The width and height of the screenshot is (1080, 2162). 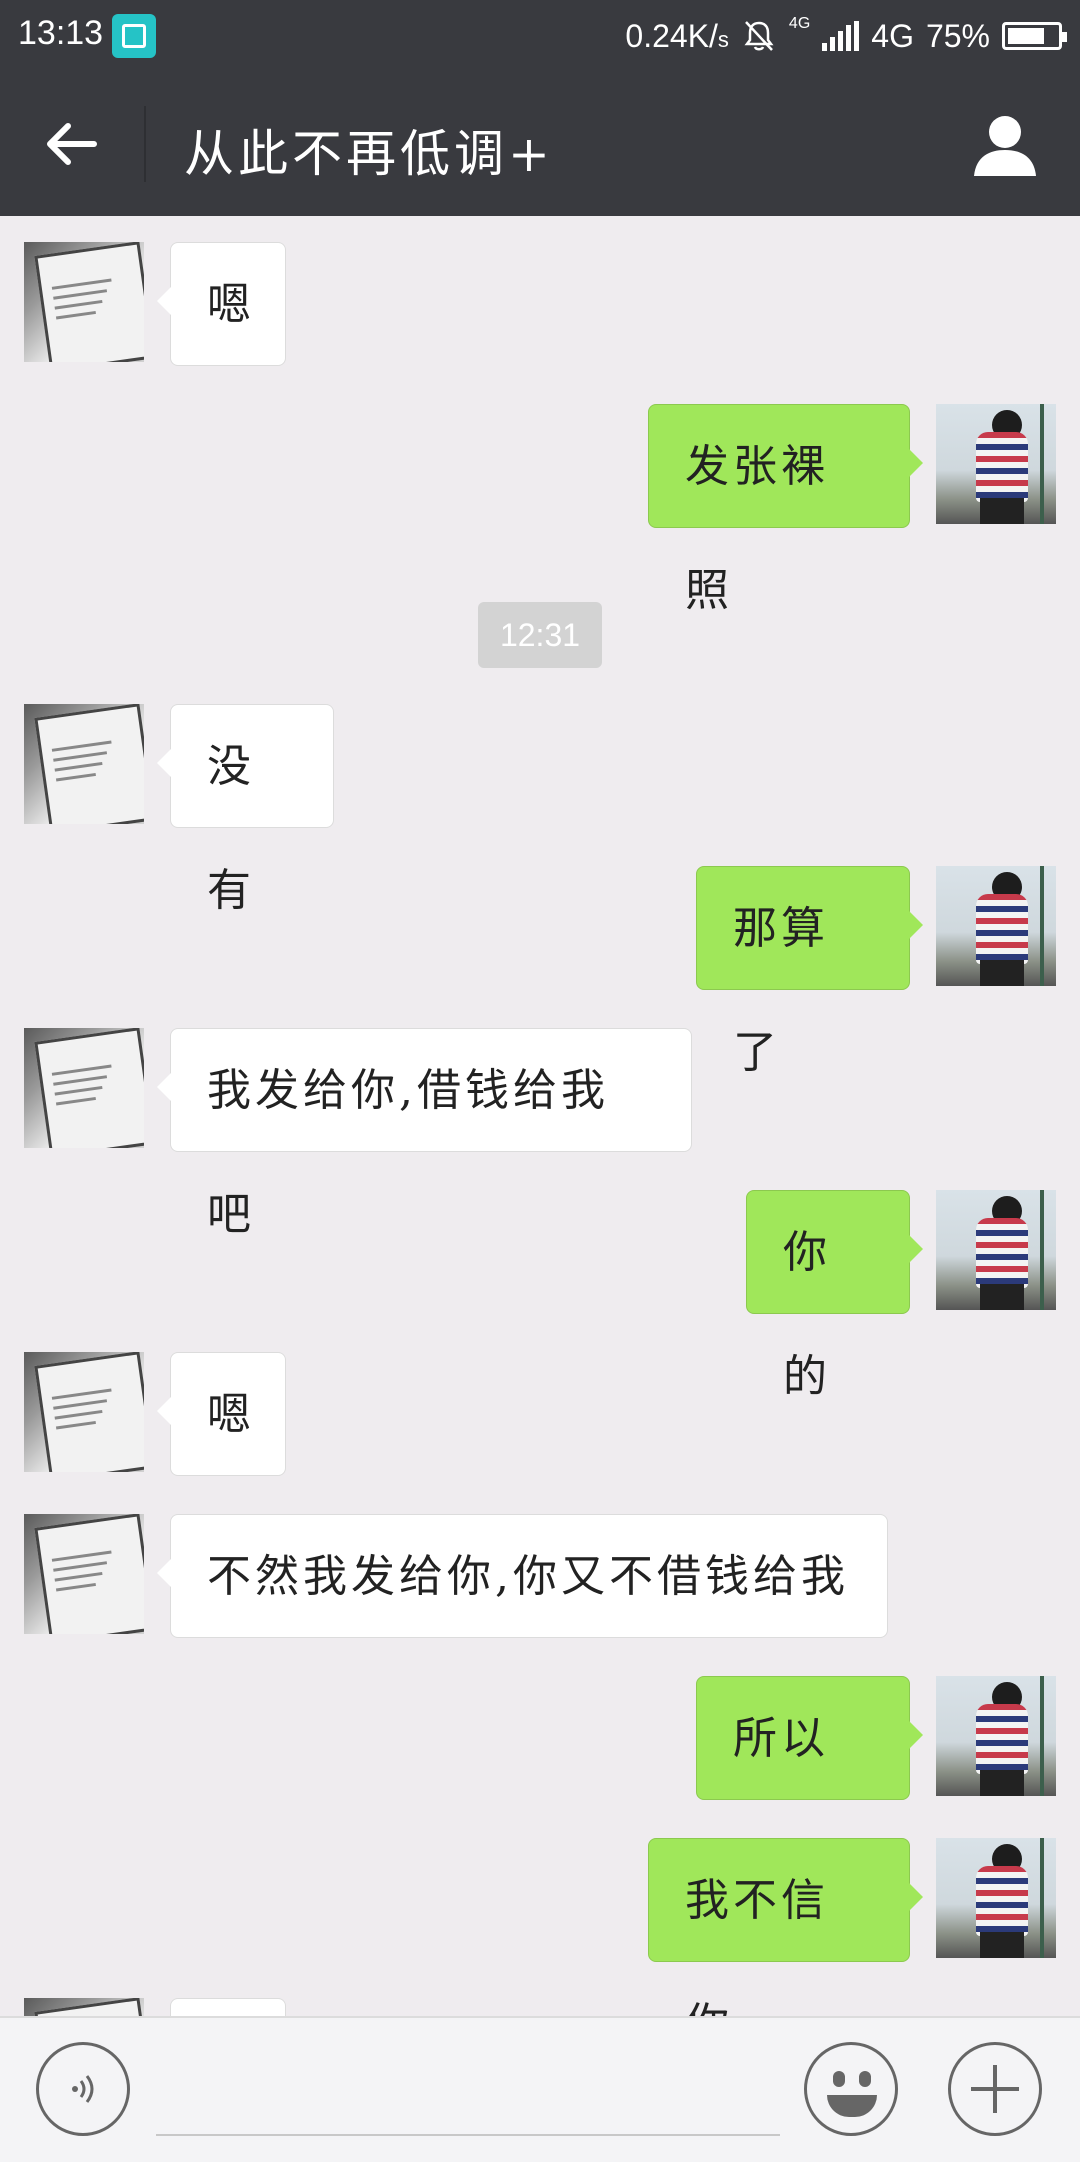 I want to click on outgoing-message-bubble: 你的, so click(x=834, y=1296).